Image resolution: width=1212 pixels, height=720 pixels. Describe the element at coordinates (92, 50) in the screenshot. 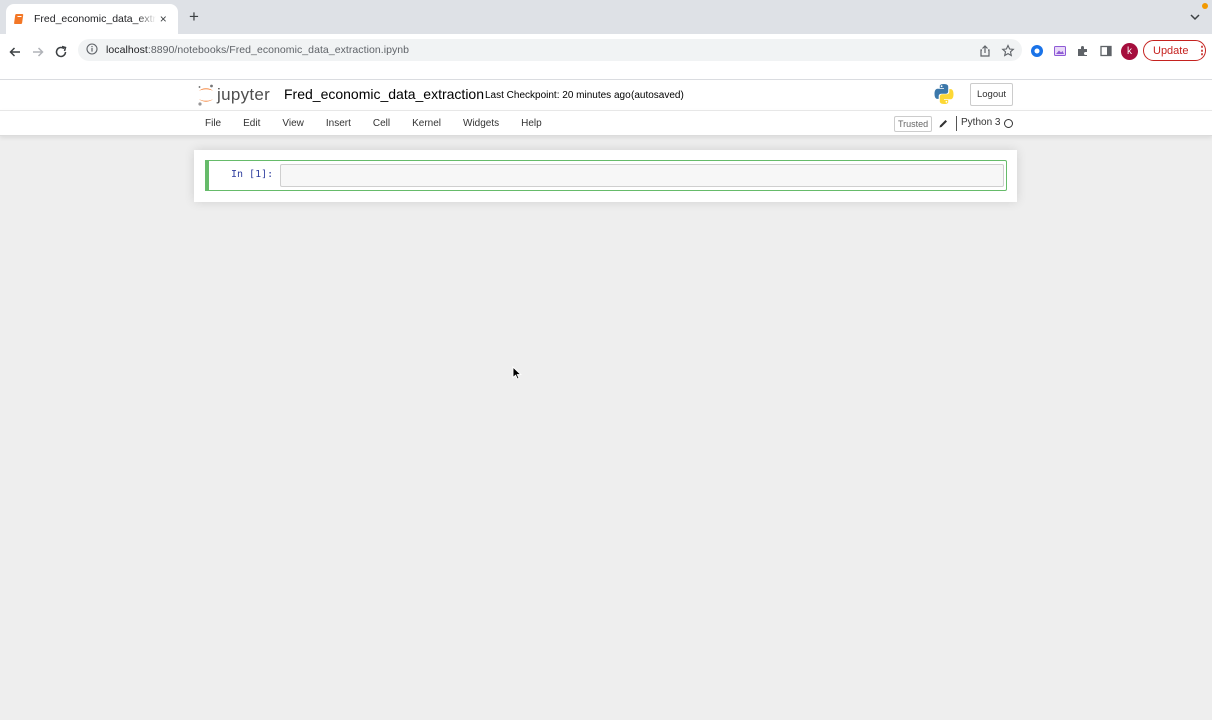

I see `site-info-icon` at that location.